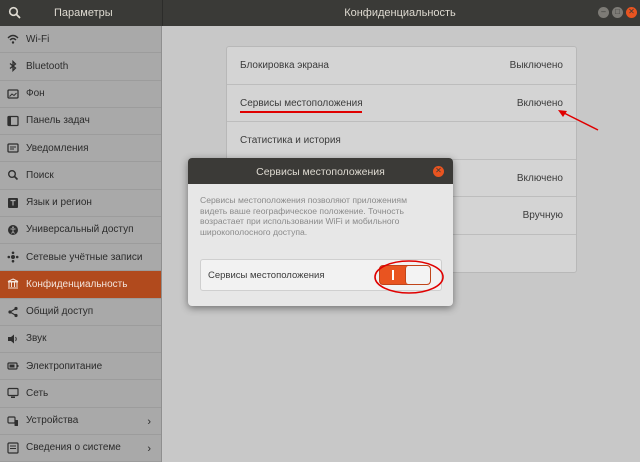  I want to click on devices-icon, so click(13, 421).